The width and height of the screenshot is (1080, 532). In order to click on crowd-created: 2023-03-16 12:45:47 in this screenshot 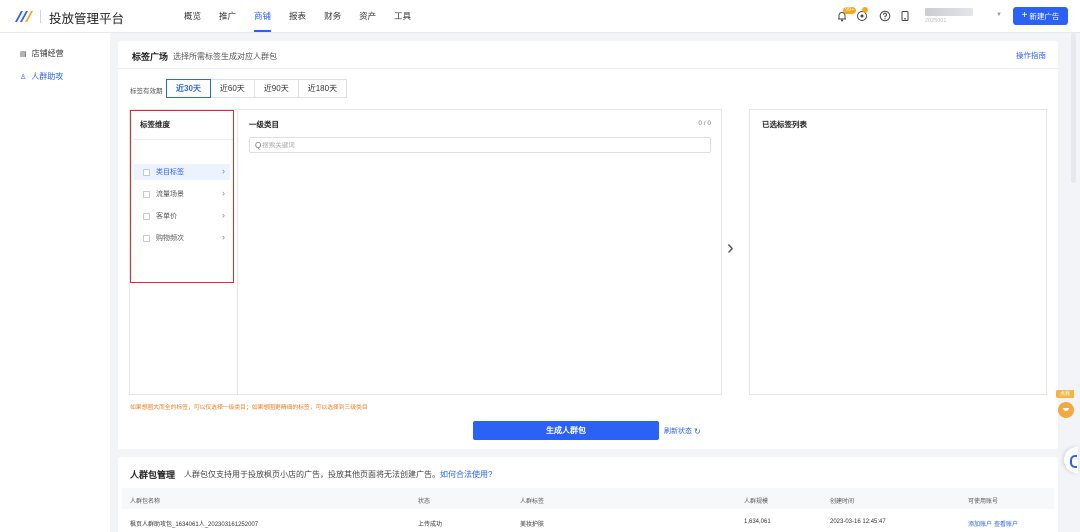, I will do `click(858, 522)`.